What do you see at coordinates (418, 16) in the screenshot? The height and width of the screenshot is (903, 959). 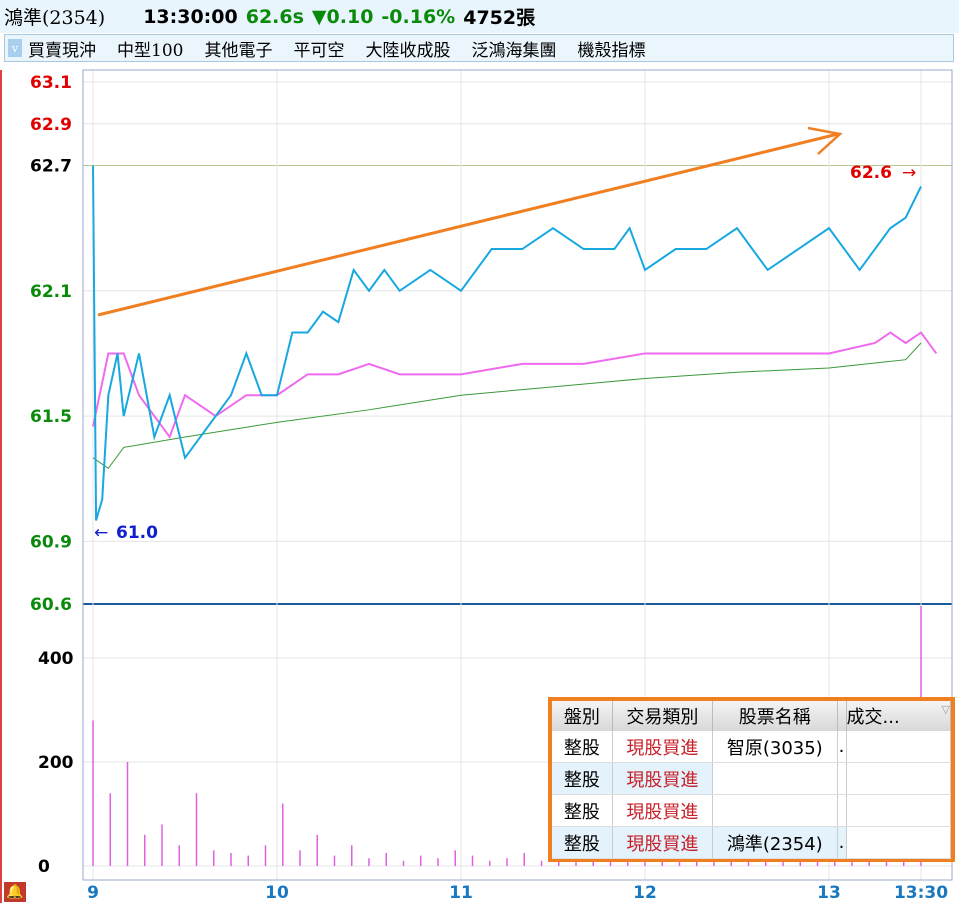 I see `change-percent: -0.16%` at bounding box center [418, 16].